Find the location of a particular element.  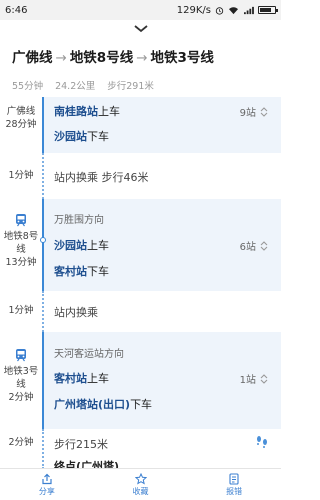

direction-text: 万胜围方向 is located at coordinates (79, 220).